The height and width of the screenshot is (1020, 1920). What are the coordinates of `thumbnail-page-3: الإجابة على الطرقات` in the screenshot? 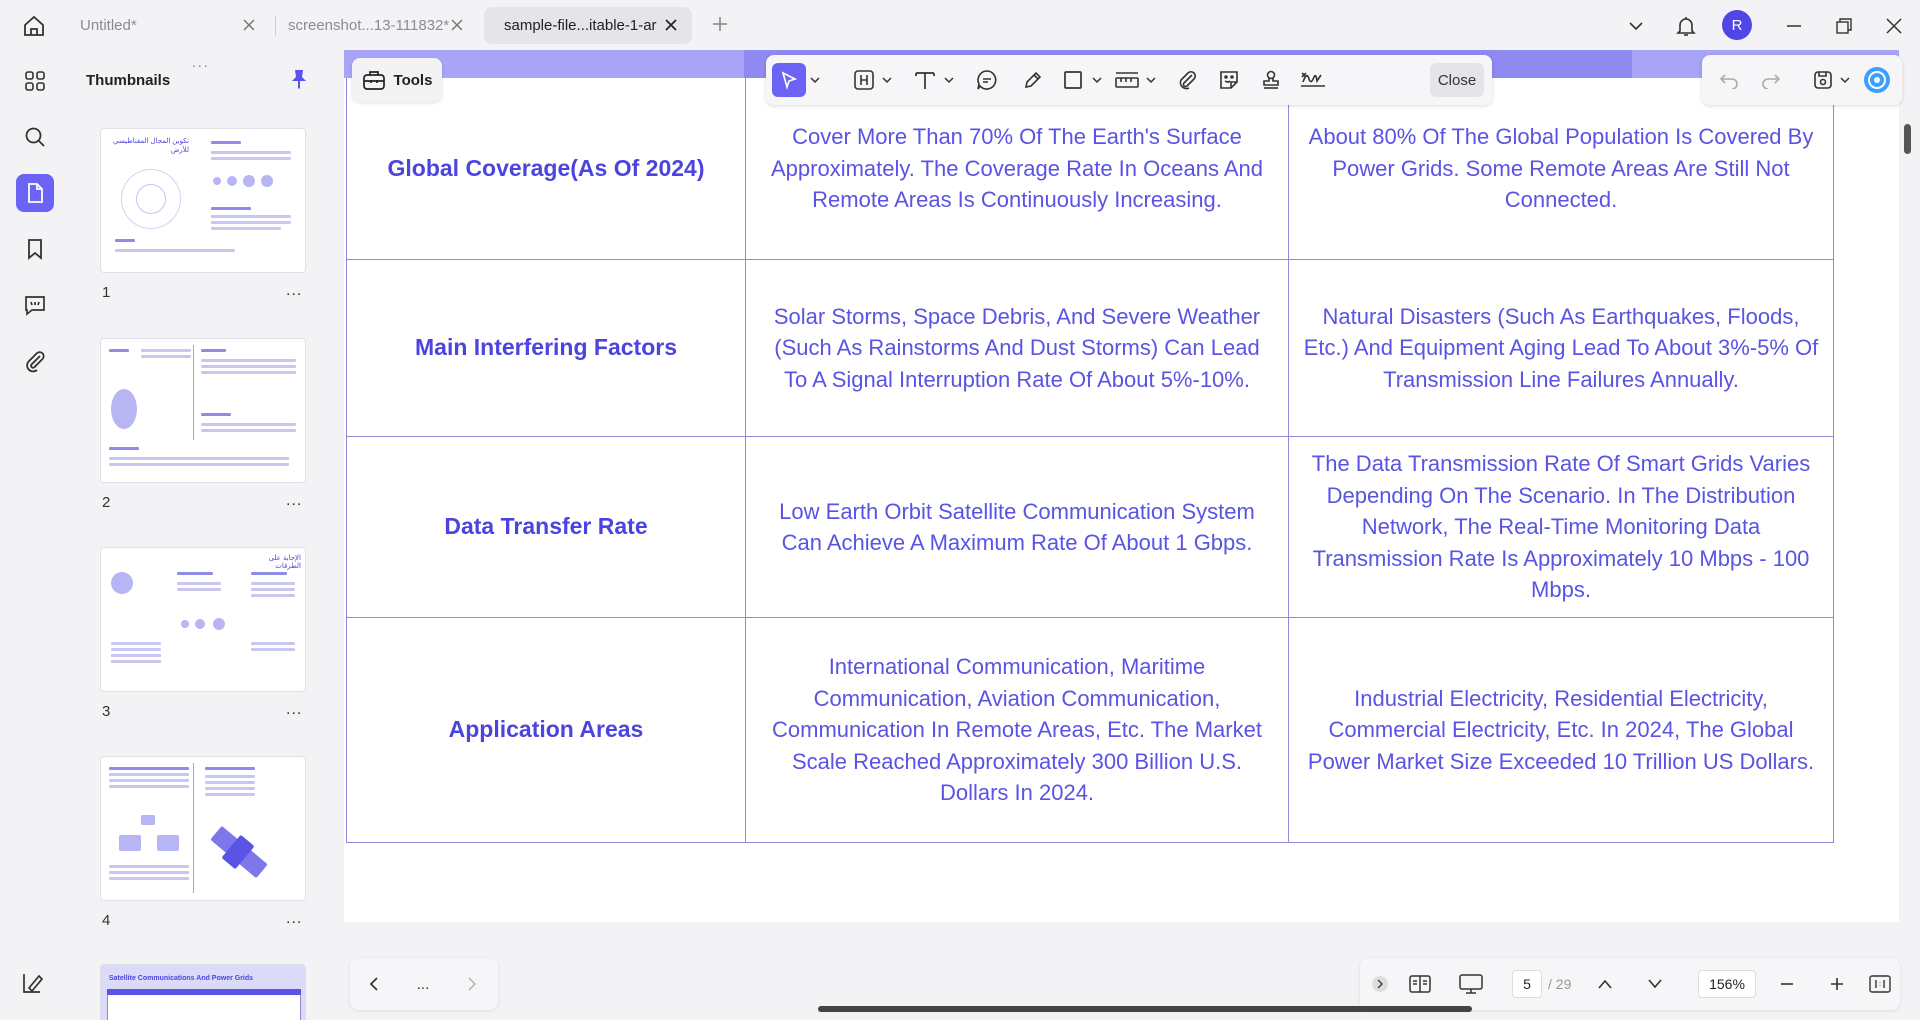 It's located at (203, 619).